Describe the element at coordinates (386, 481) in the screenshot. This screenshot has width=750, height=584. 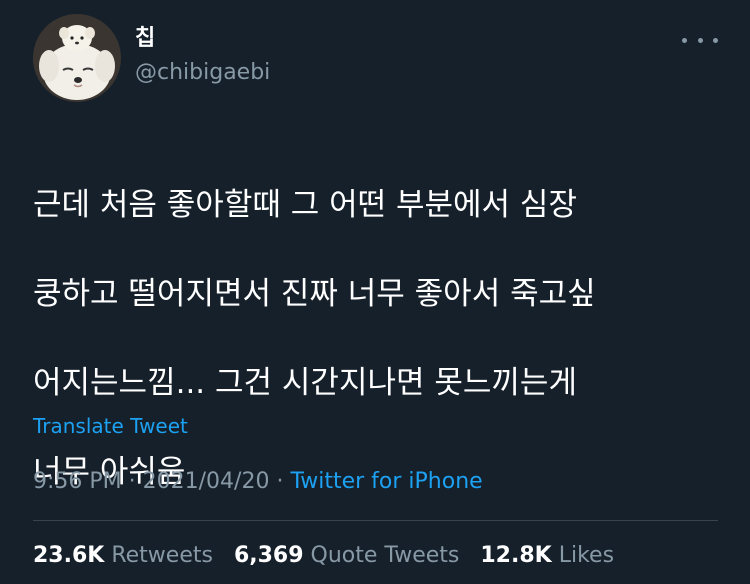
I see `tweet-source-link: Twitter for iPhone` at that location.